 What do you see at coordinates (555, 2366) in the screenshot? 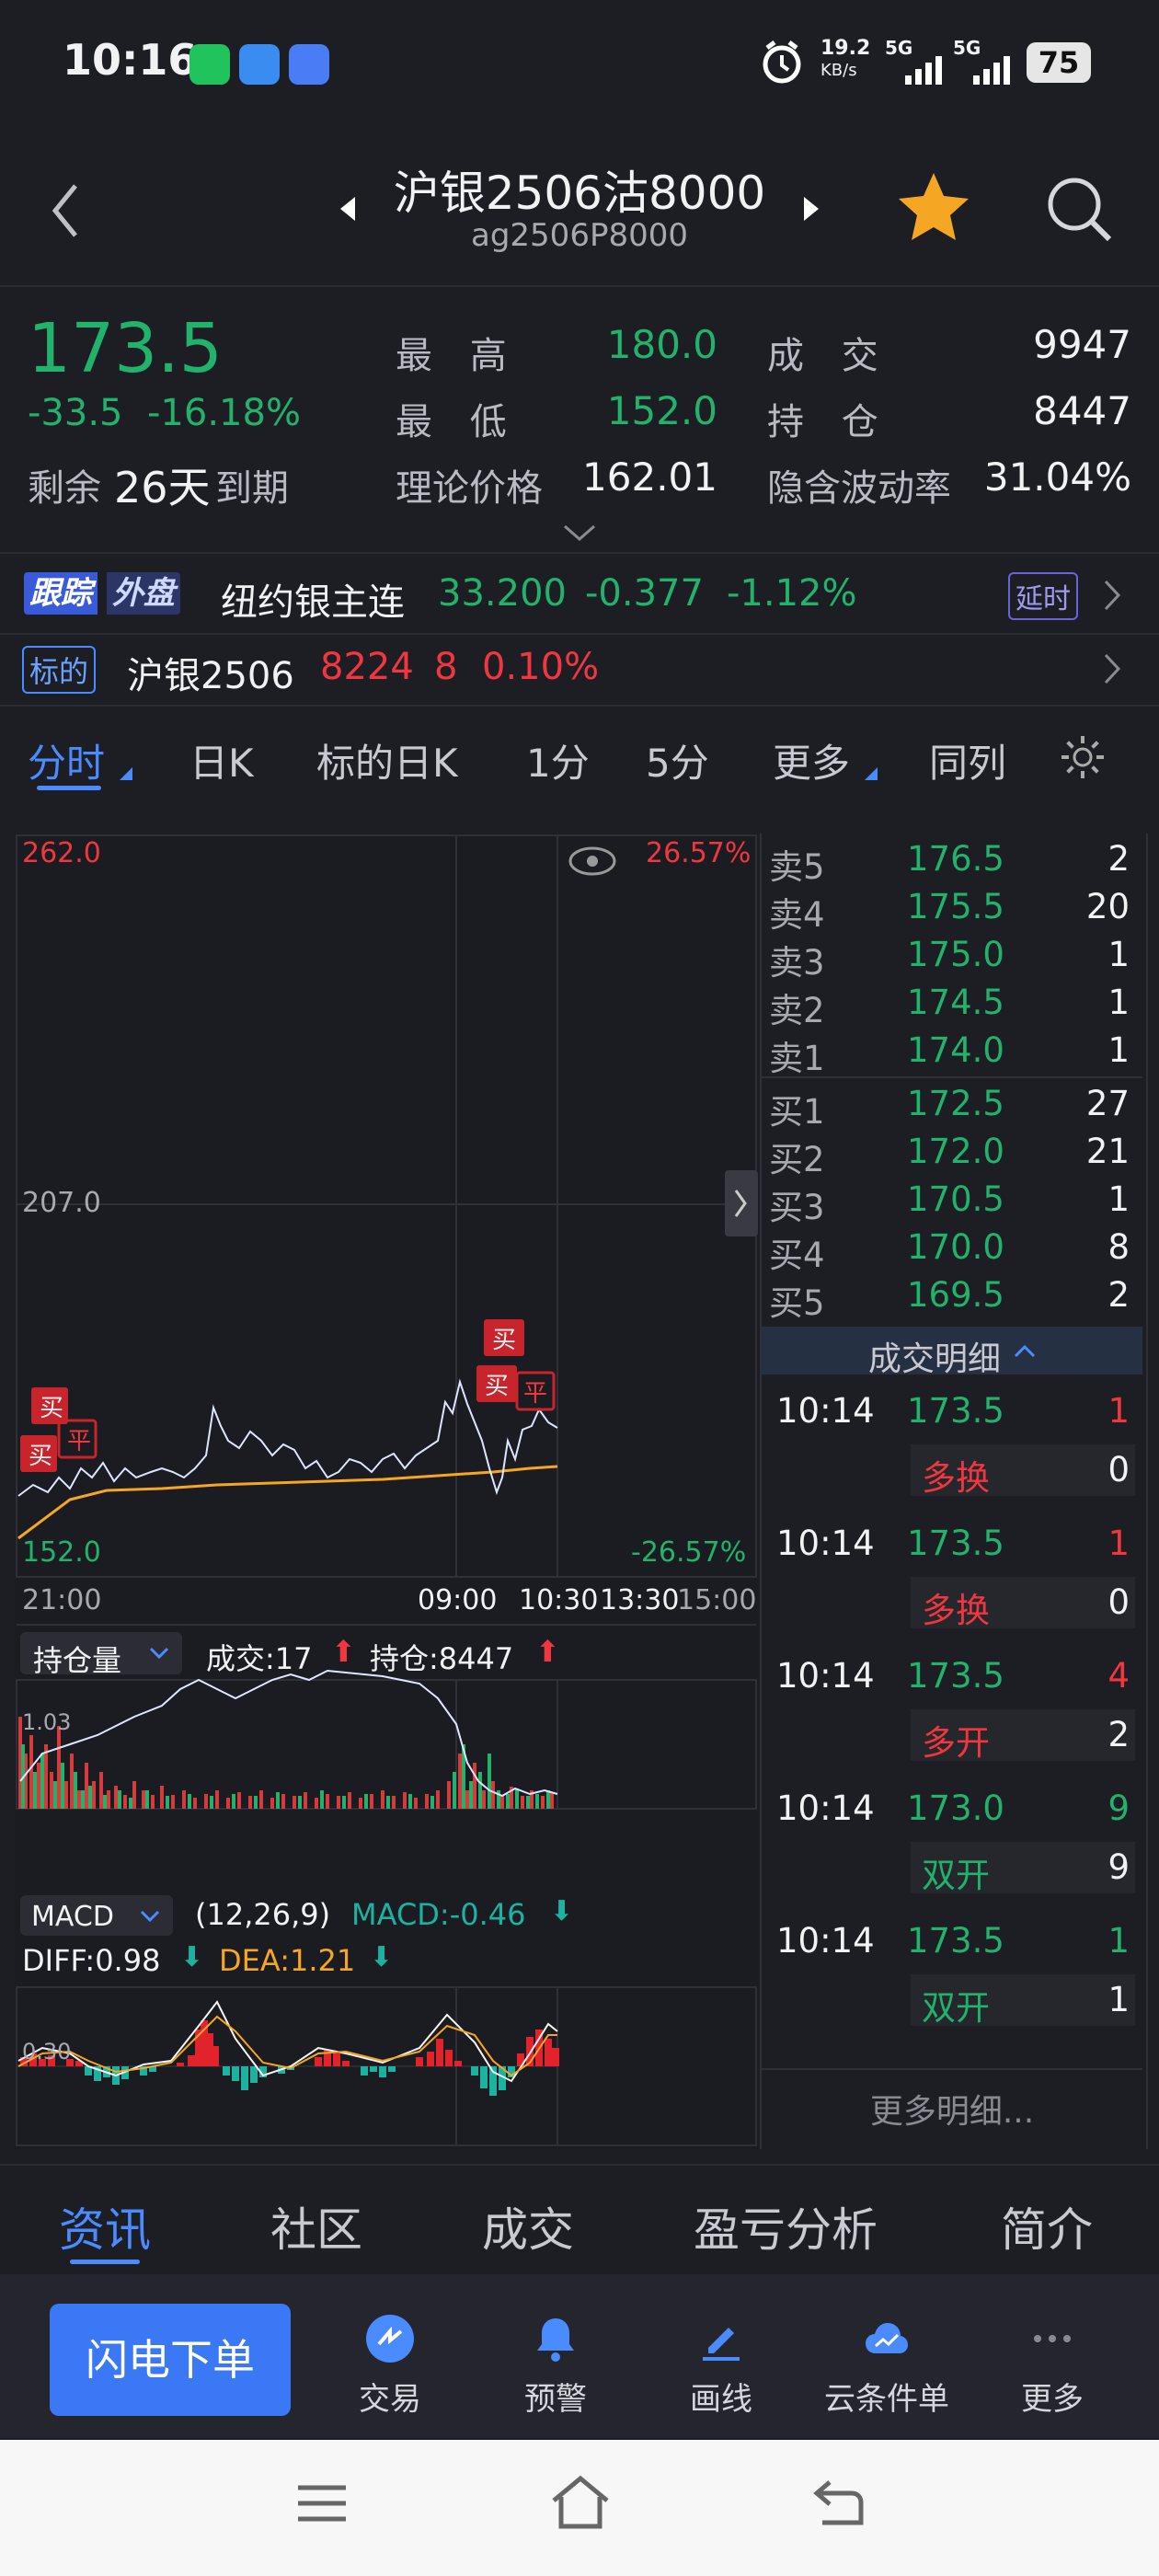
I see `alert-button: 预警` at bounding box center [555, 2366].